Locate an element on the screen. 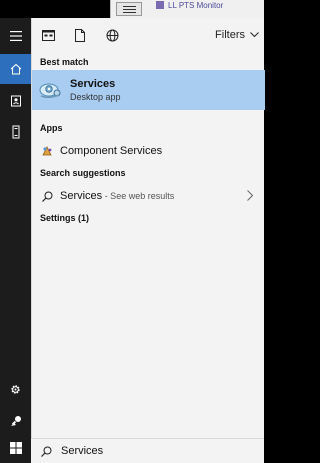 This screenshot has height=463, width=320. documents-filter-icon is located at coordinates (80, 35).